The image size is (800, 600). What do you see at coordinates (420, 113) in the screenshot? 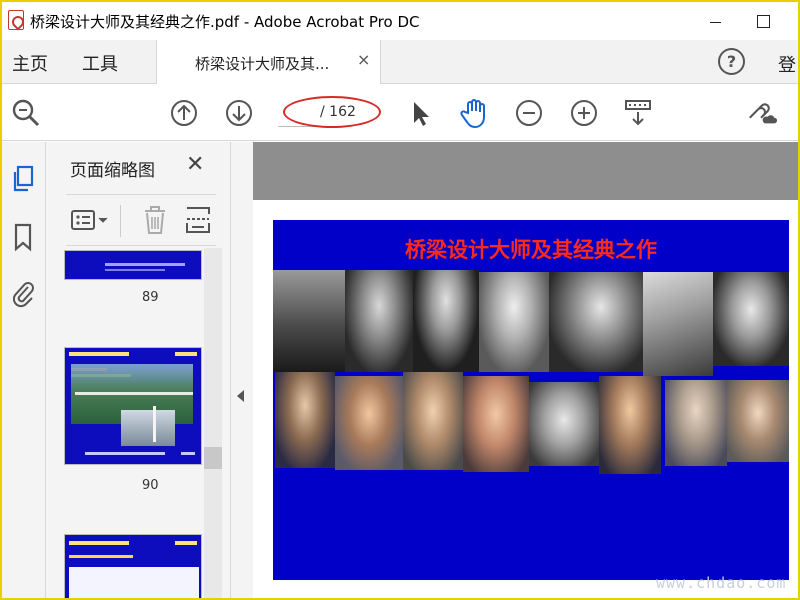
I see `select-arrow-icon` at bounding box center [420, 113].